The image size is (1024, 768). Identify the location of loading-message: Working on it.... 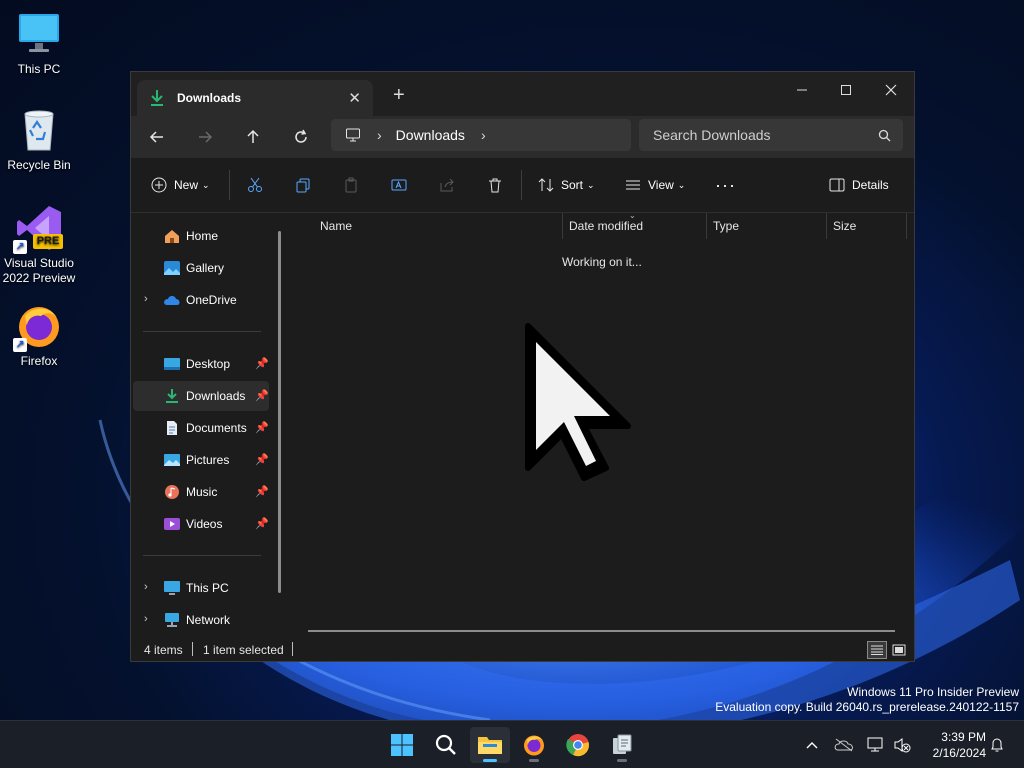
(602, 262).